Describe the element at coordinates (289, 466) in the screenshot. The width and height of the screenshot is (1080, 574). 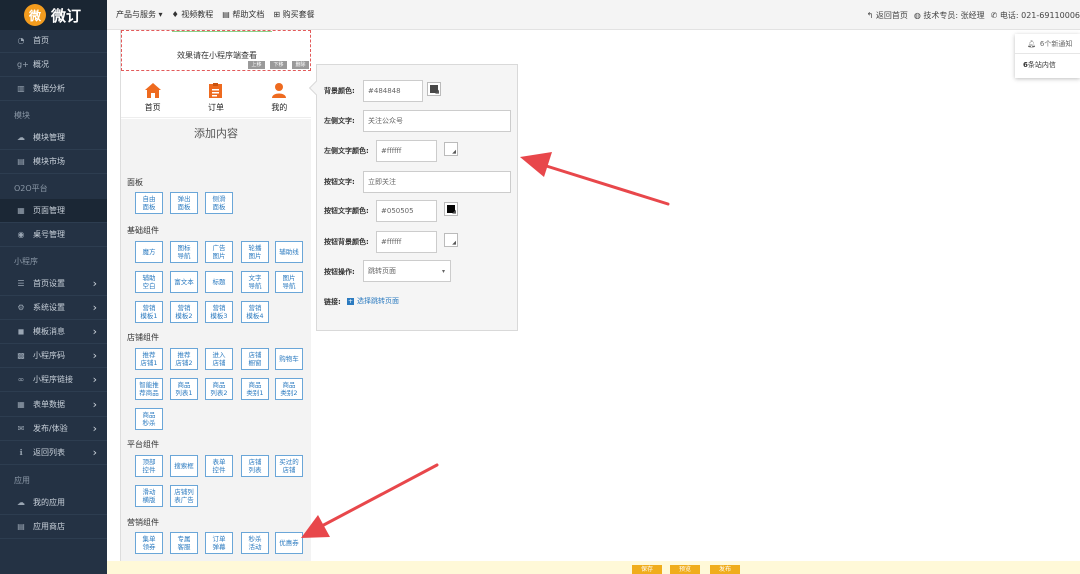
I see `component-button: 买过的 店铺` at that location.